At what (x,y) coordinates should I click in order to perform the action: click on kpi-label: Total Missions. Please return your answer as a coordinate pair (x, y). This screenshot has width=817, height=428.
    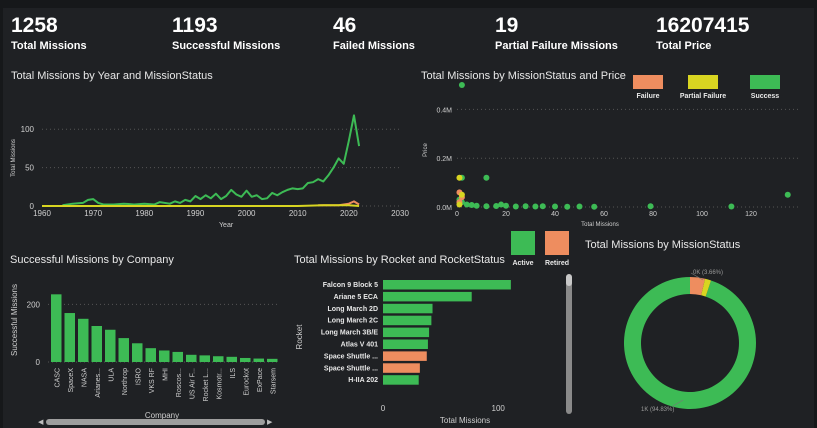
    Looking at the image, I should click on (49, 46).